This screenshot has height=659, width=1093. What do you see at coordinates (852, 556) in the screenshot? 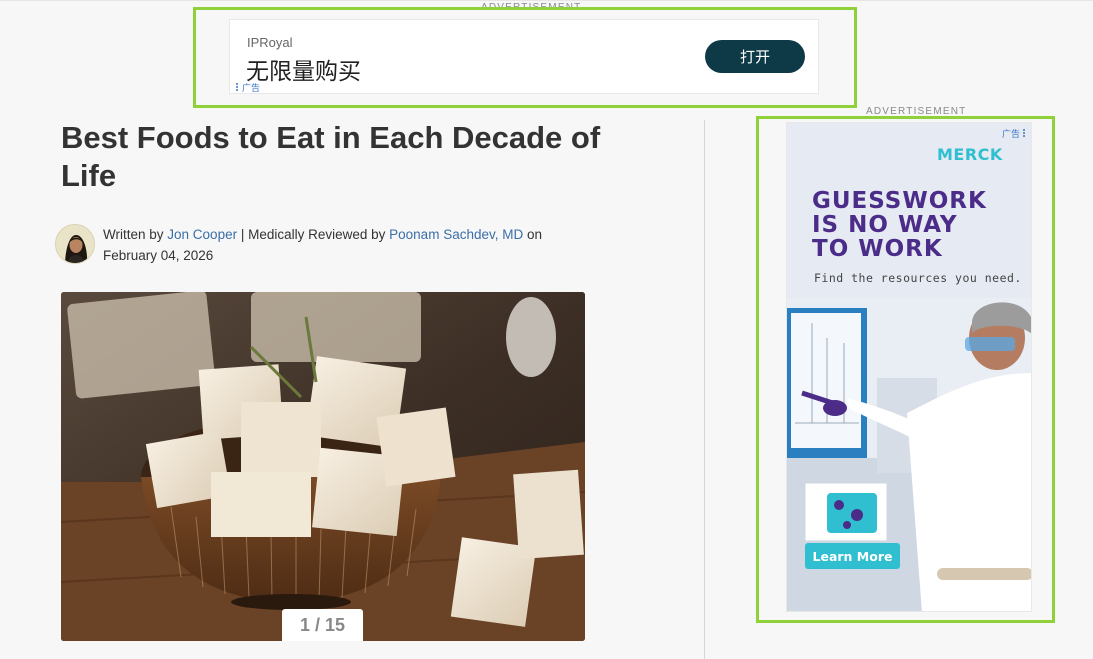
I see `learn-more-button: Learn More` at bounding box center [852, 556].